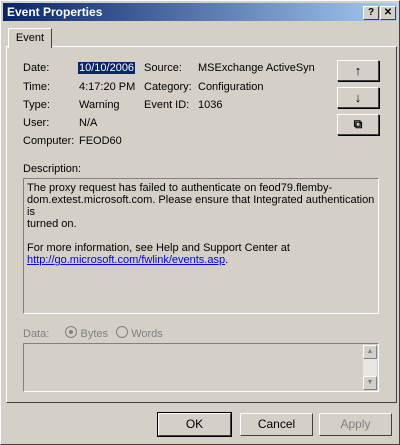 The image size is (400, 445). I want to click on category-label: Category:, so click(168, 87).